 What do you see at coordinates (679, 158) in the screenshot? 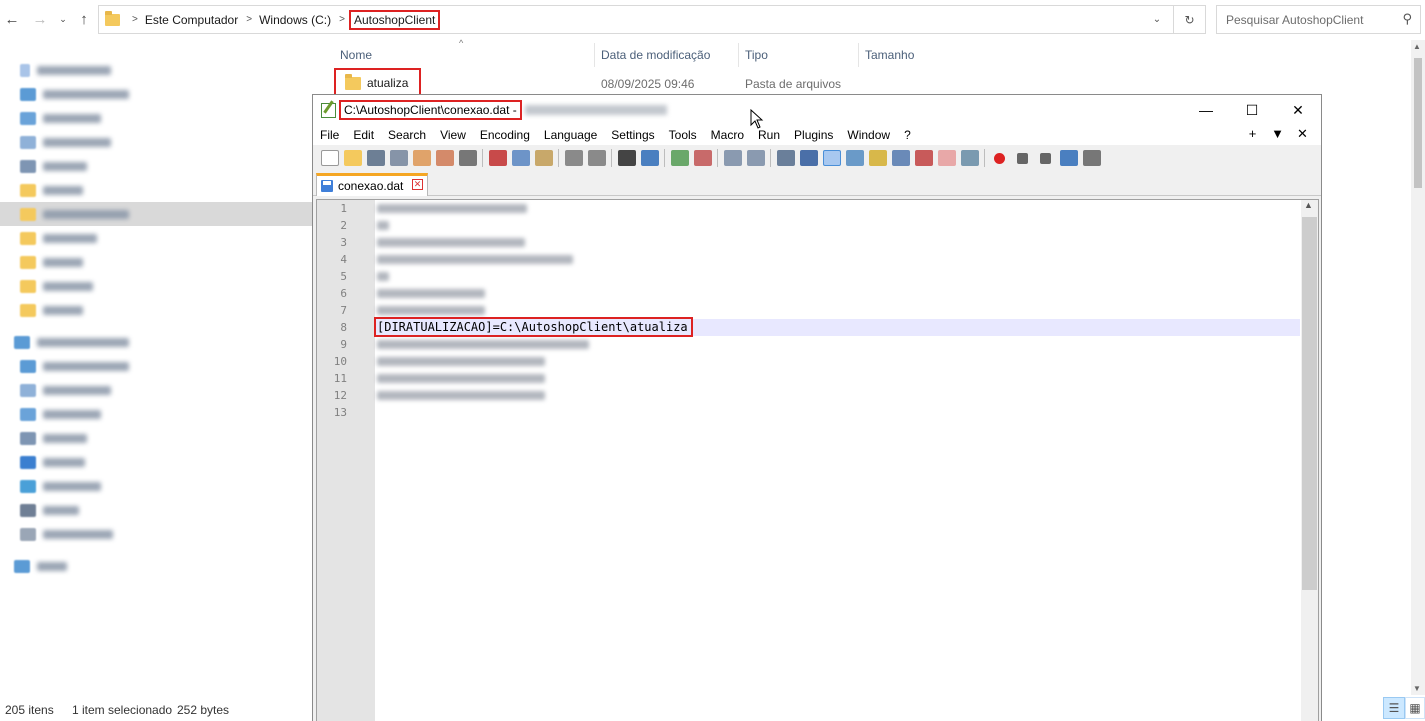
I see `zoom-in-icon` at bounding box center [679, 158].